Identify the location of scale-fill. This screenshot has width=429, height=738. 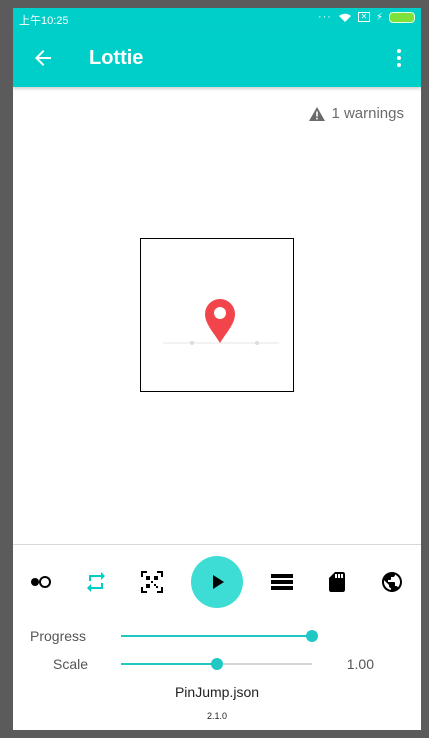
(169, 664).